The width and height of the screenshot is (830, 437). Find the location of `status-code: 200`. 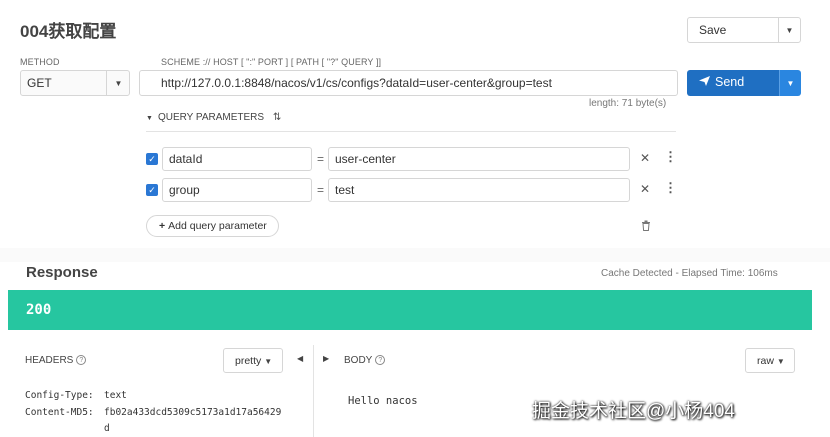

status-code: 200 is located at coordinates (39, 310).